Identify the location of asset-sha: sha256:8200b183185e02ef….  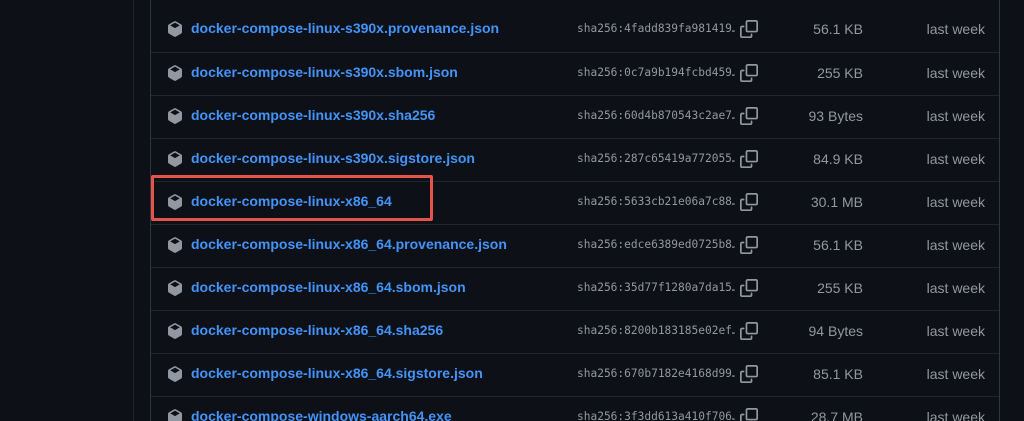
(656, 330).